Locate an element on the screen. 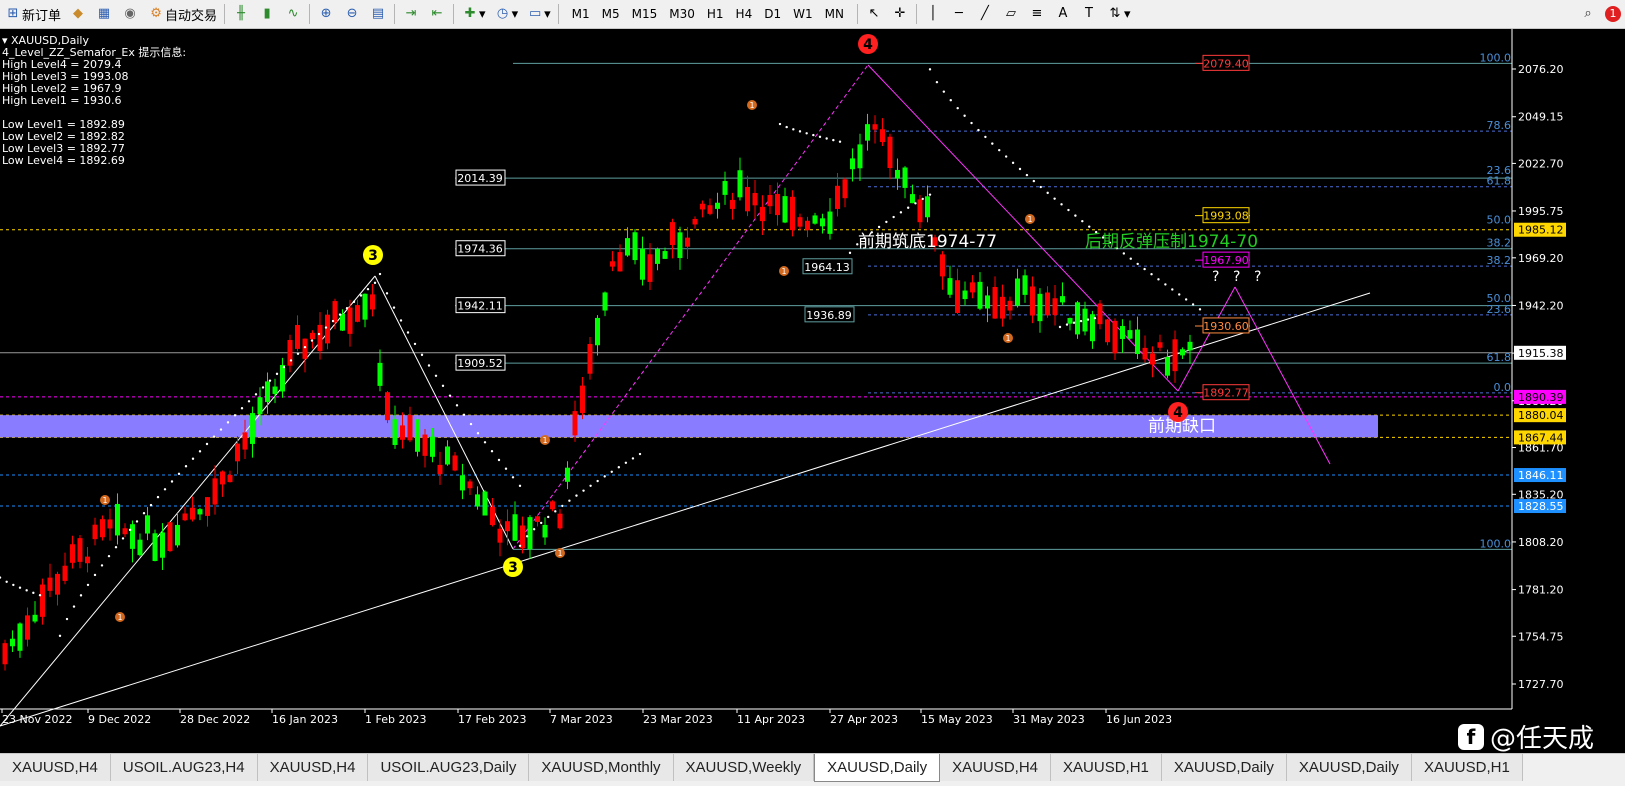 This screenshot has width=1625, height=786. timeframe-h4: H4 is located at coordinates (744, 14).